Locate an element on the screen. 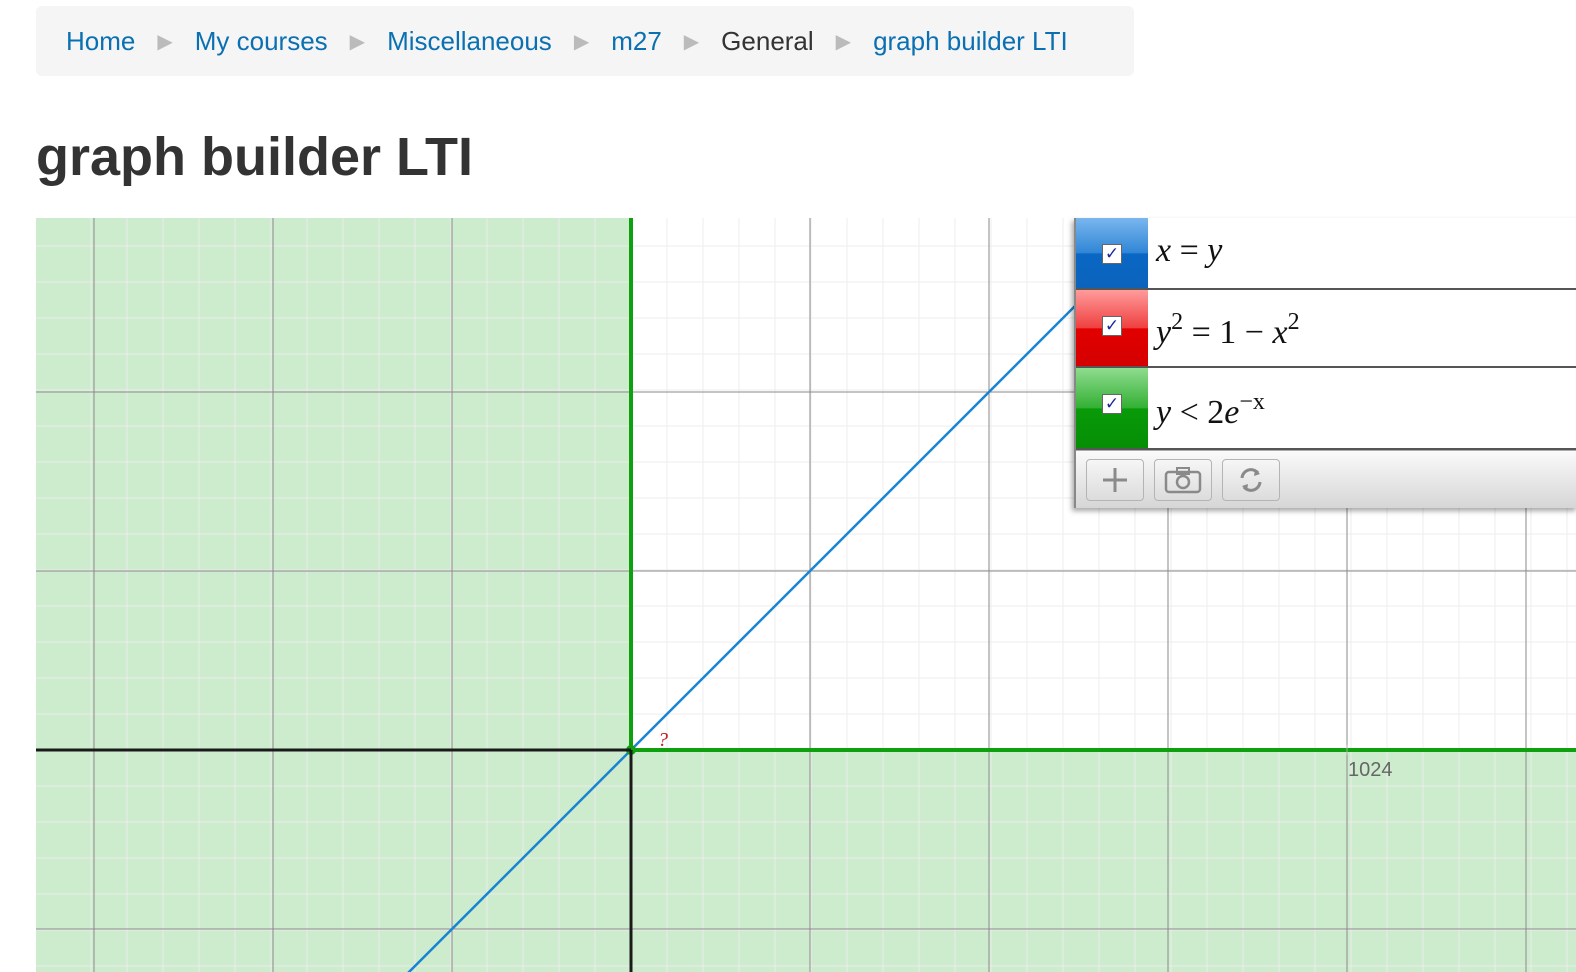 This screenshot has height=972, width=1576. screenshot-button is located at coordinates (1183, 480).